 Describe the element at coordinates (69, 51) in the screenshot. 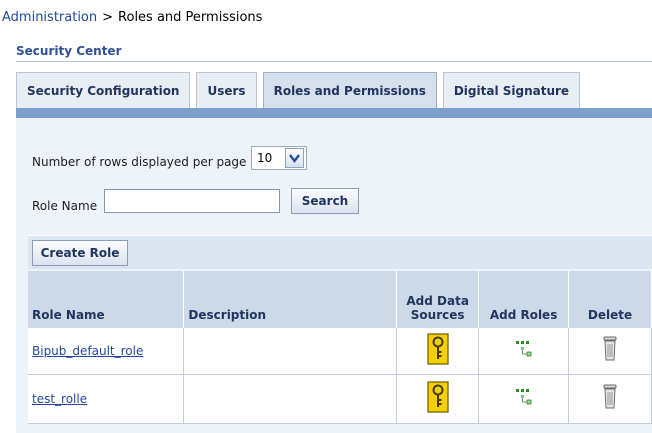

I see `section-title: Security Center` at that location.